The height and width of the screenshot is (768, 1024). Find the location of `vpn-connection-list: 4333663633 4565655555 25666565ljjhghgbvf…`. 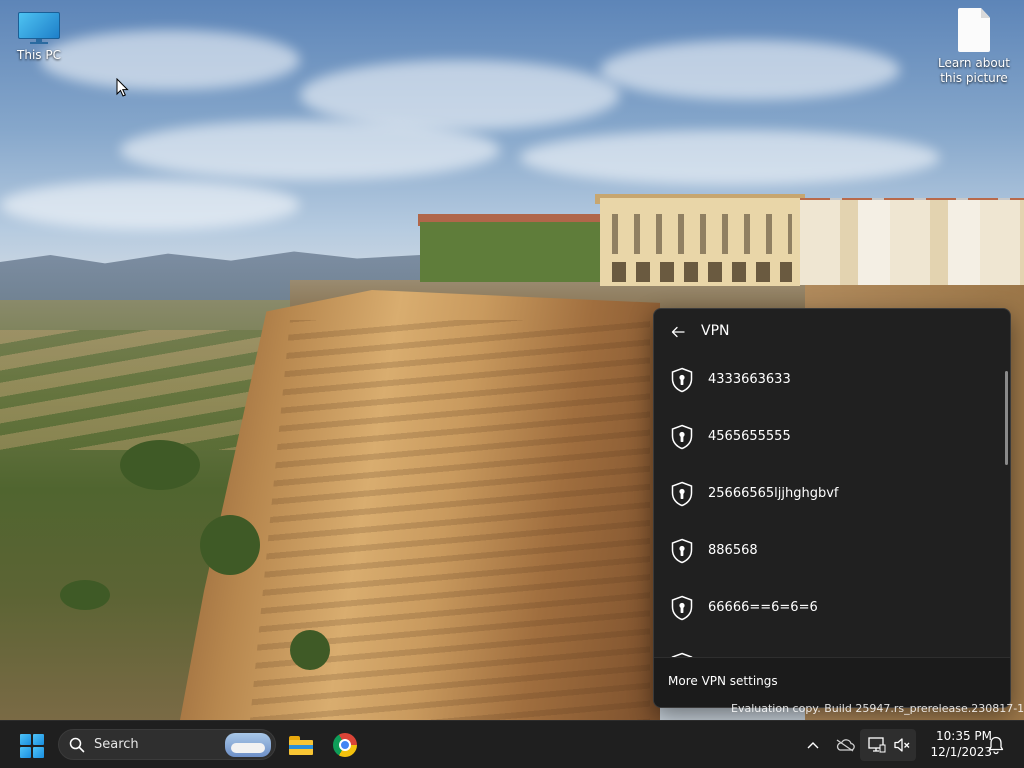

vpn-connection-list: 4333663633 4565655555 25666565ljjhghgbvf… is located at coordinates (832, 505).